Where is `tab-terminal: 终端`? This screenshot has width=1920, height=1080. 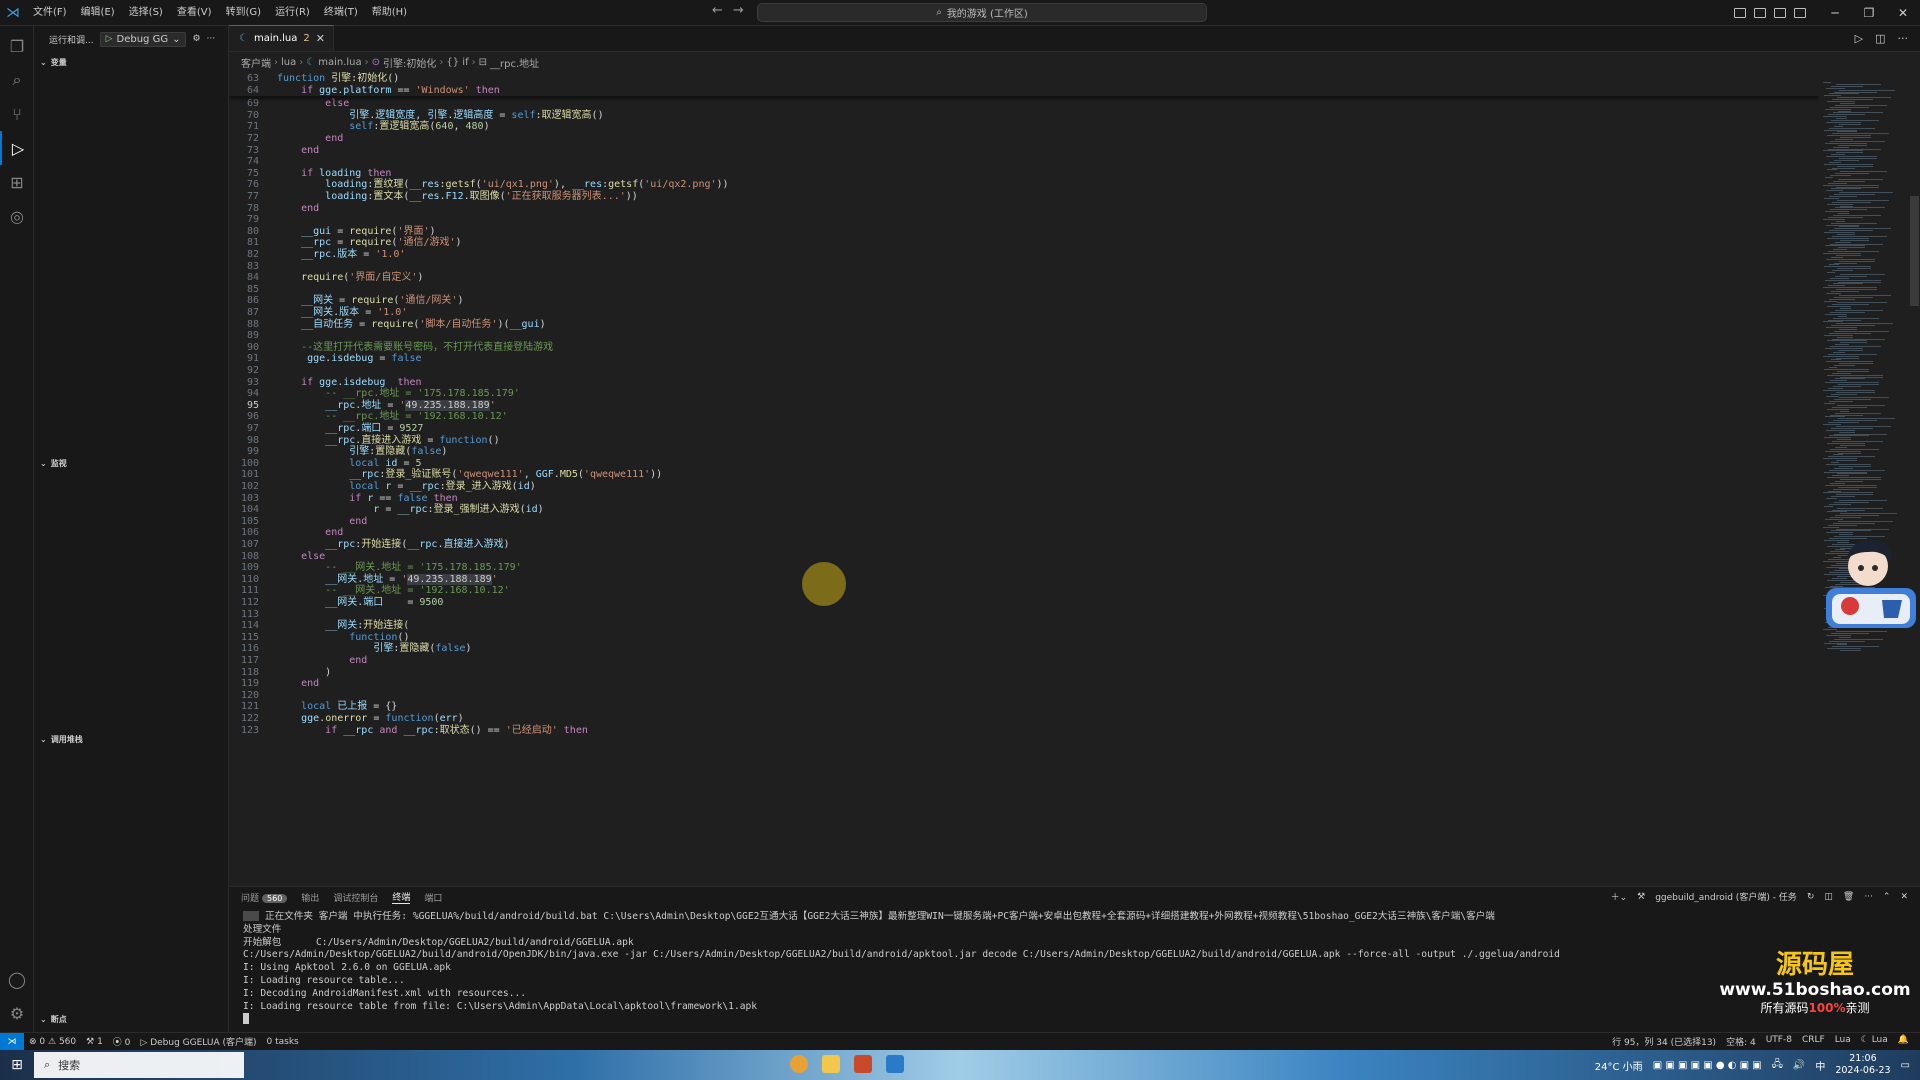
tab-terminal: 终端 is located at coordinates (401, 897).